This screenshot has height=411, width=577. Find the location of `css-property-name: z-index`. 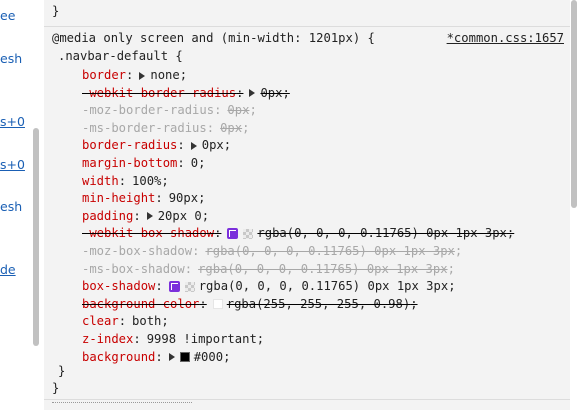

css-property-name: z-index is located at coordinates (107, 339).